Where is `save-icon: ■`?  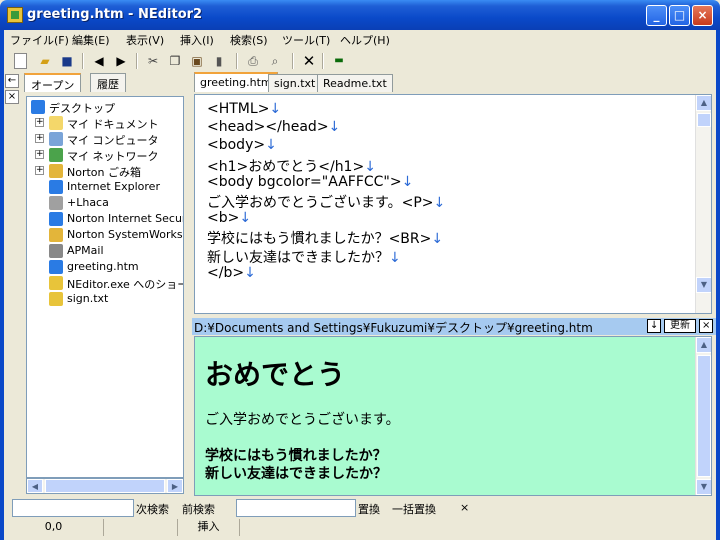
save-icon: ■ is located at coordinates (67, 61).